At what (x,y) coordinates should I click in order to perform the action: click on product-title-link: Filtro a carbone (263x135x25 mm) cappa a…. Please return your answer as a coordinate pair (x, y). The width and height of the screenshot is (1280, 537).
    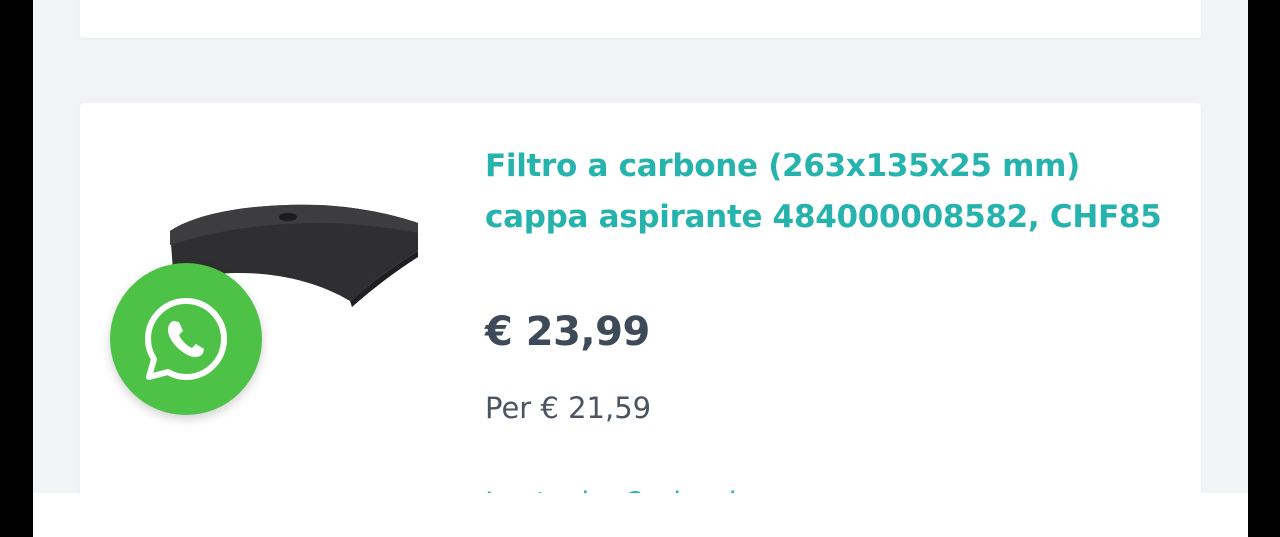
    Looking at the image, I should click on (825, 192).